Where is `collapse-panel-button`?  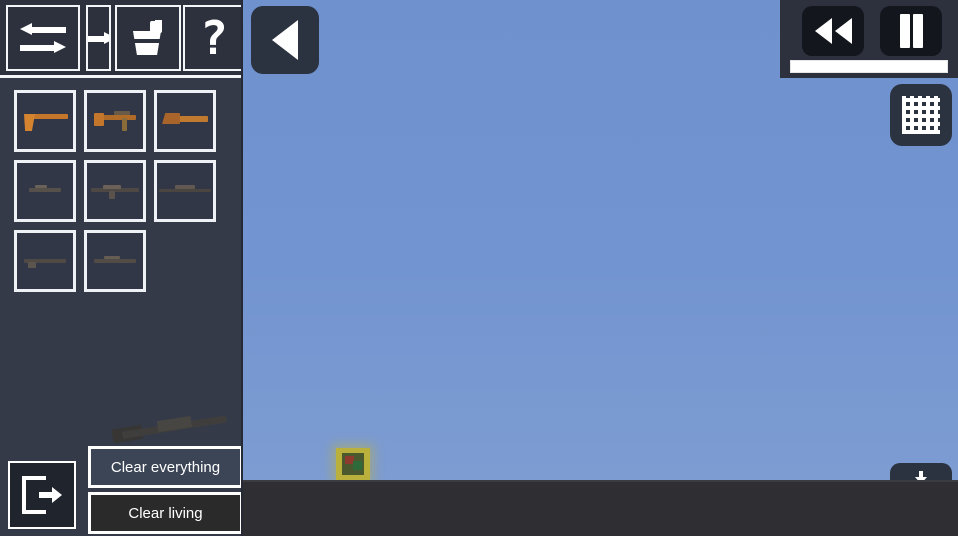
collapse-panel-button is located at coordinates (285, 40).